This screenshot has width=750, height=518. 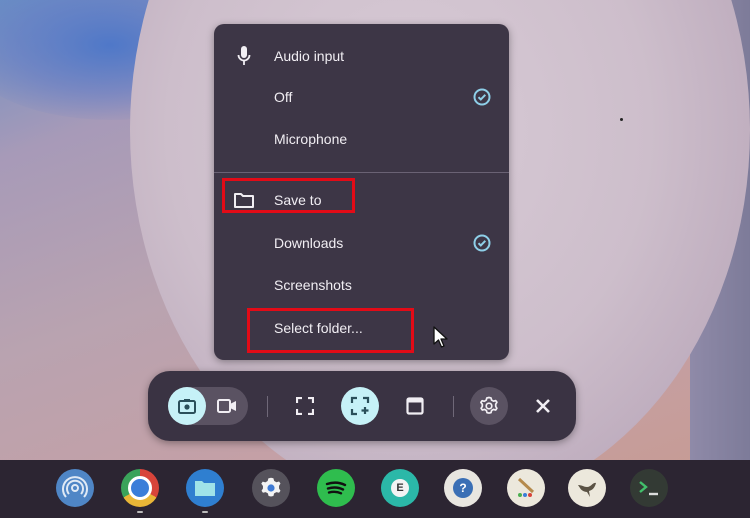 I want to click on shelf-app-e-app: E, so click(x=400, y=488).